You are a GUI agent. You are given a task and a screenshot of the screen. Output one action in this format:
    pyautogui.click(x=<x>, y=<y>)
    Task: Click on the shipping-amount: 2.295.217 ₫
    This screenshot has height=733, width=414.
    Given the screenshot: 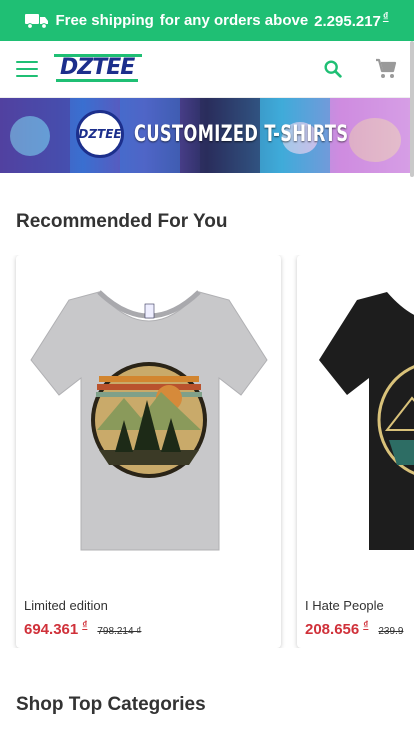 What is the action you would take?
    pyautogui.click(x=351, y=20)
    